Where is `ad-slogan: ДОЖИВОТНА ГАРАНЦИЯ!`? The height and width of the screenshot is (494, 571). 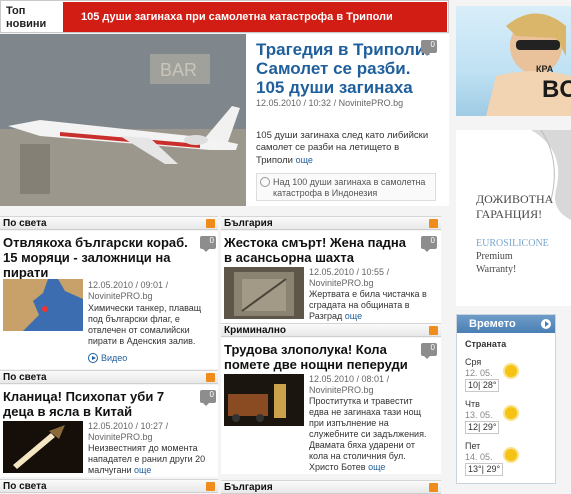 ad-slogan: ДОЖИВОТНА ГАРАНЦИЯ! is located at coordinates (515, 206).